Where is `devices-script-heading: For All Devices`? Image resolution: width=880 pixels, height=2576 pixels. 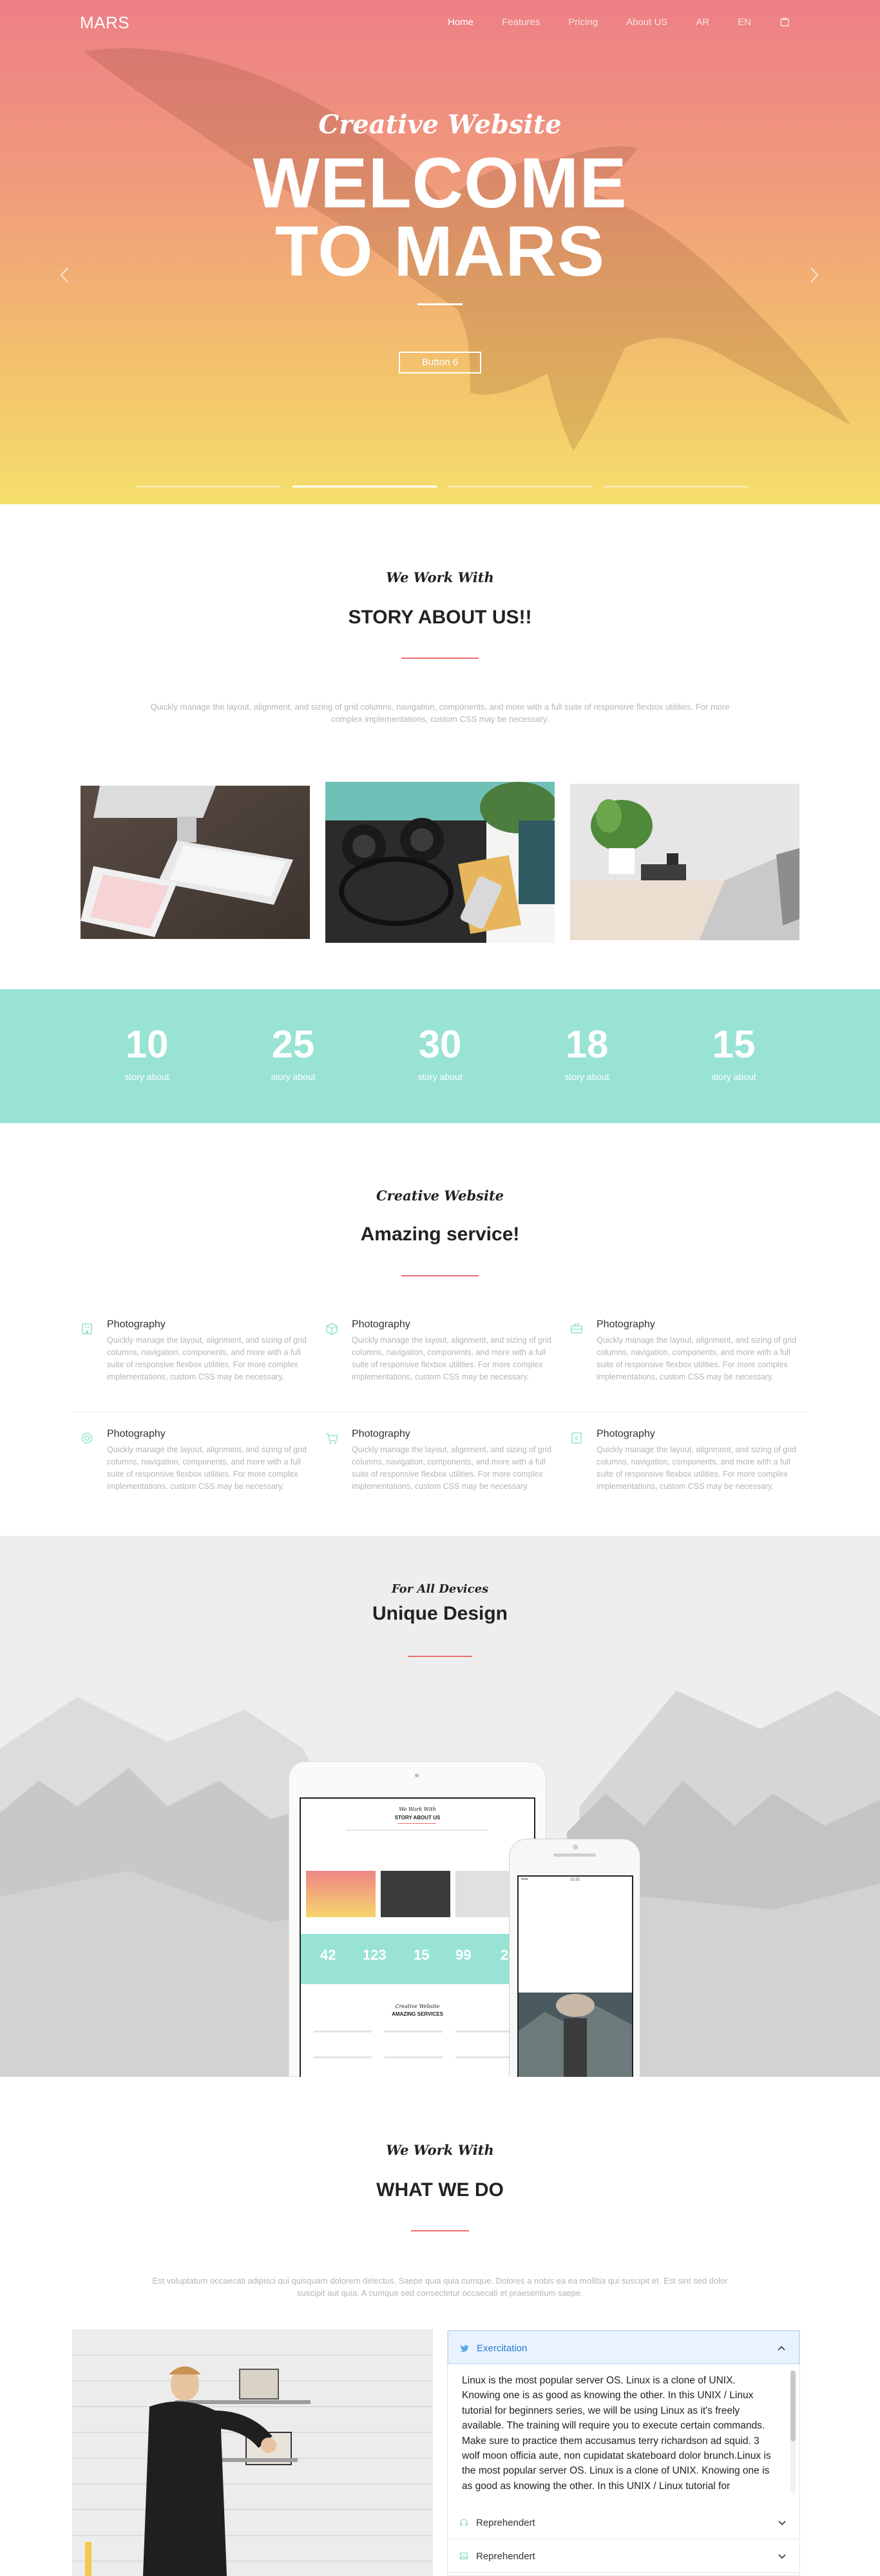
devices-script-heading: For All Devices is located at coordinates (440, 1589).